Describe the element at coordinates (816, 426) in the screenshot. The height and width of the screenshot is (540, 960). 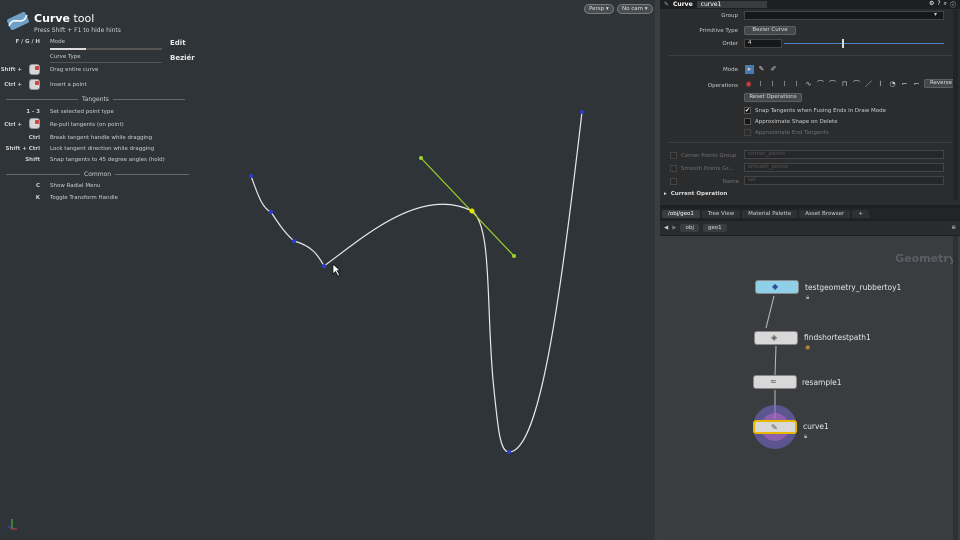
I see `node-label: curve1` at that location.